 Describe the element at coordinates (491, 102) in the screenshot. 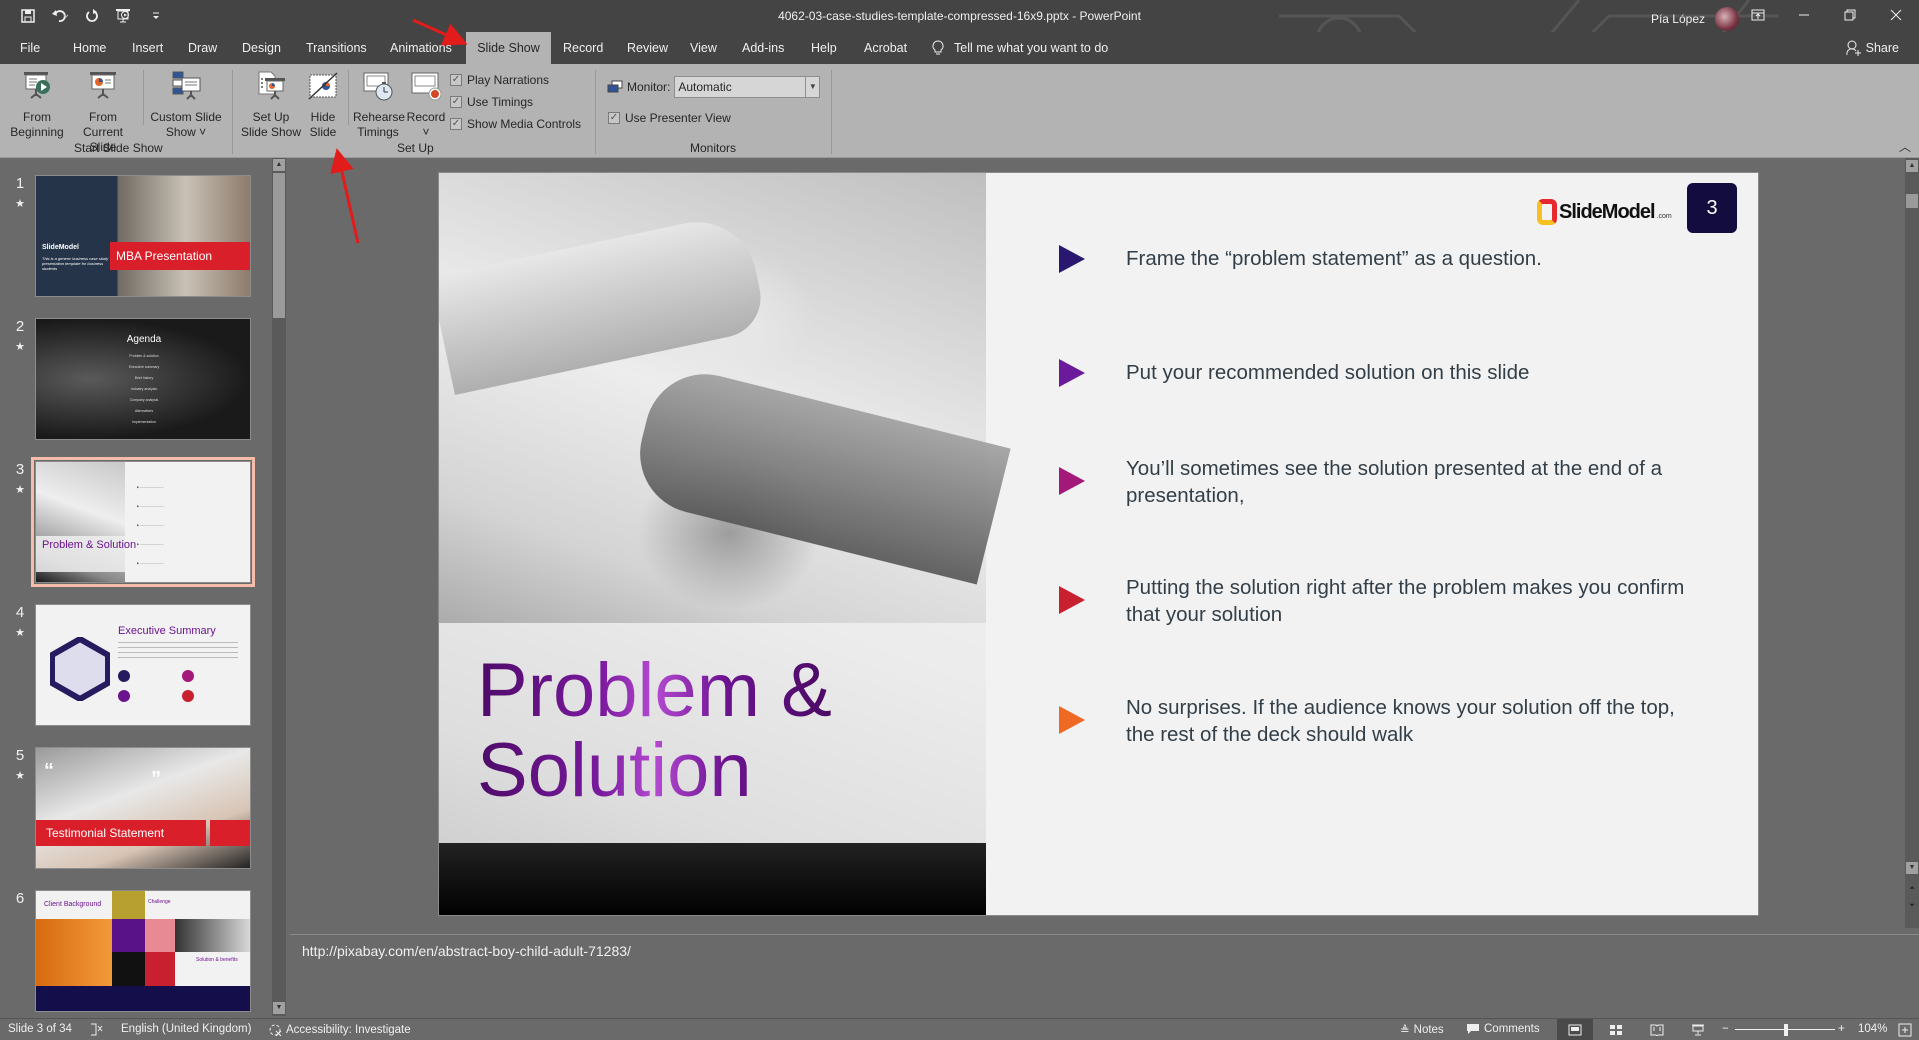

I see `use-timings-checkbox: ✓ Use Timings` at that location.